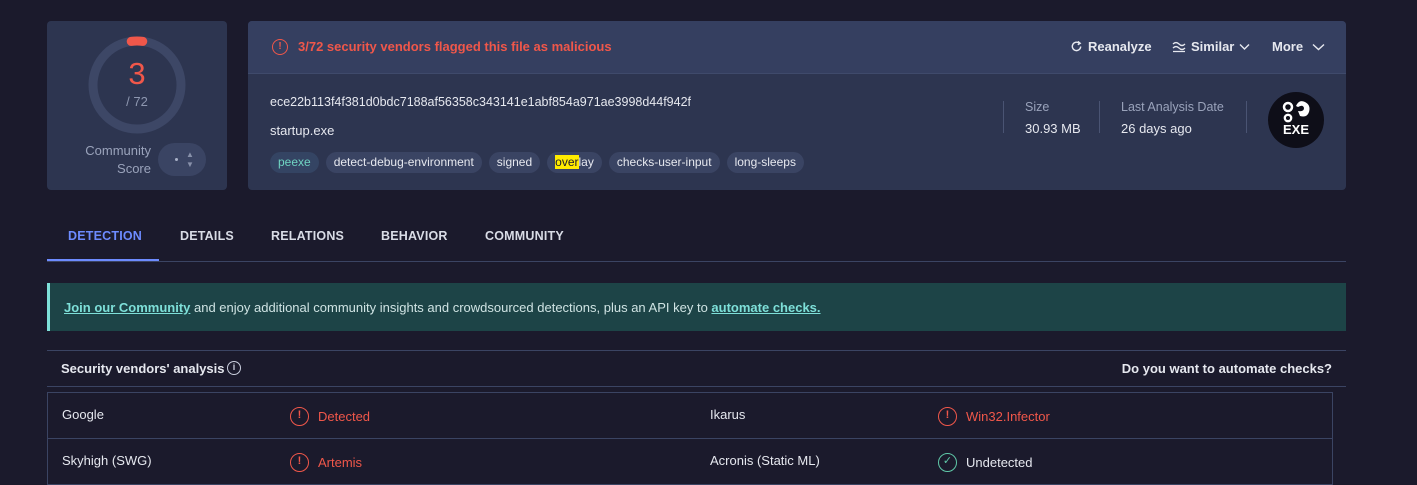 The width and height of the screenshot is (1417, 485). What do you see at coordinates (344, 416) in the screenshot?
I see `vendor-result-text: Detected` at bounding box center [344, 416].